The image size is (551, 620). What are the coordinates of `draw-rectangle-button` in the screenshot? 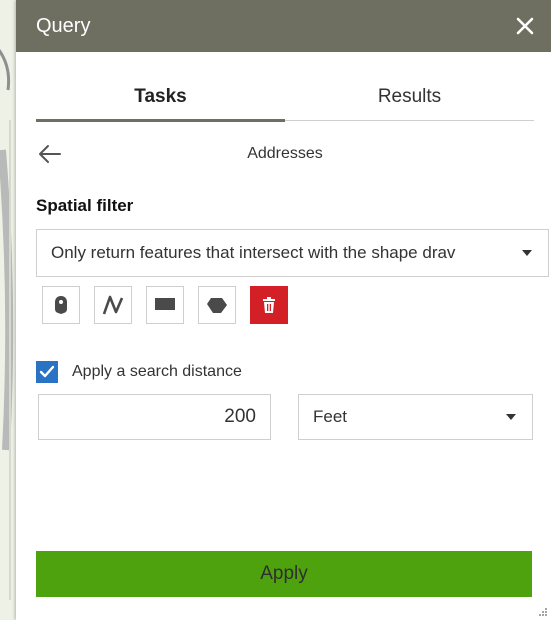 It's located at (165, 305).